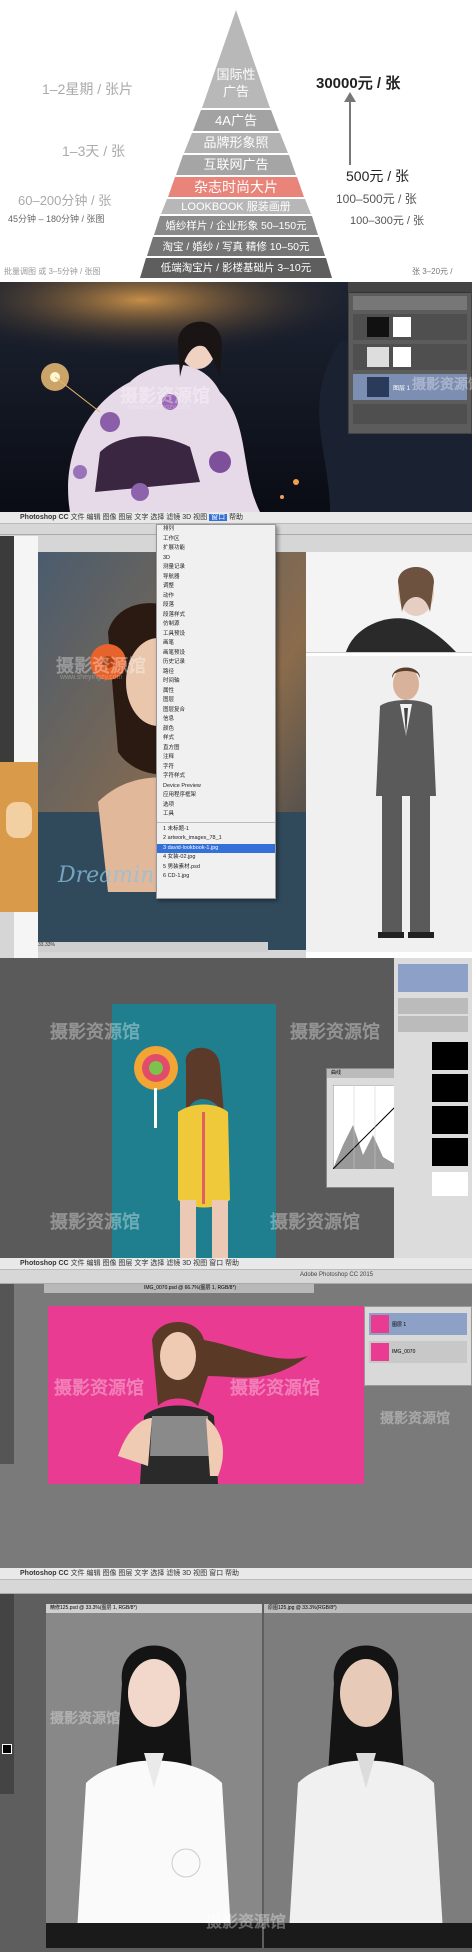 This screenshot has height=1952, width=472. What do you see at coordinates (7, 1749) in the screenshot?
I see `fg-color-swatch` at bounding box center [7, 1749].